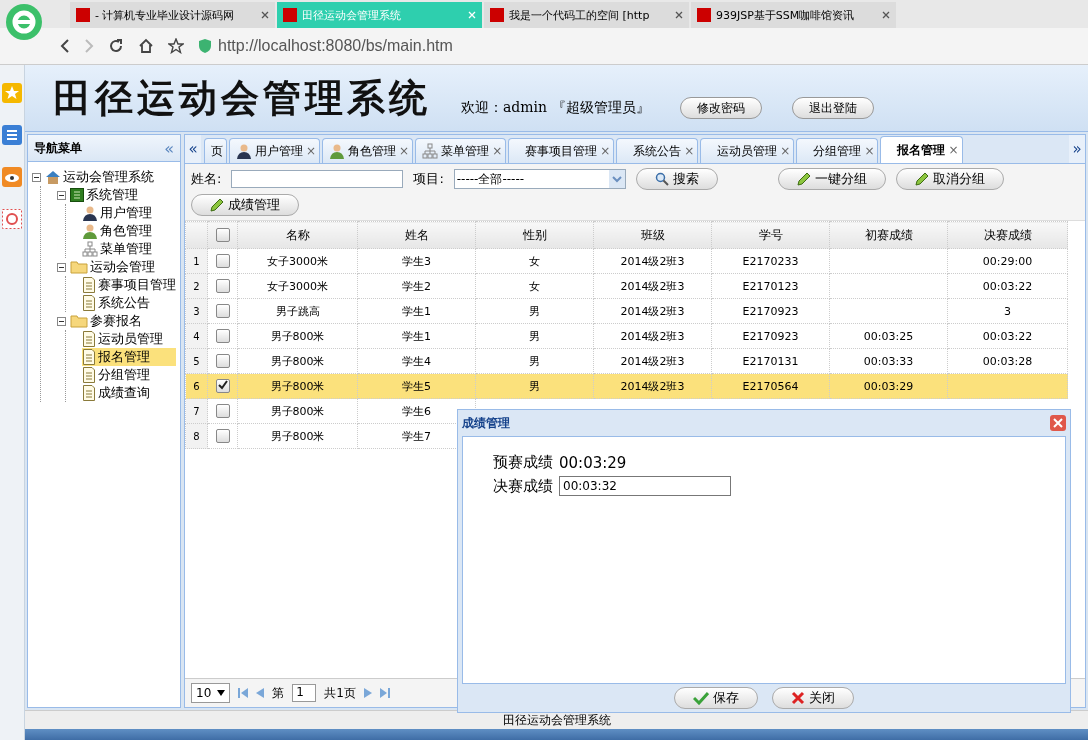 The width and height of the screenshot is (1088, 740). I want to click on tree-item: 成绩查询, so click(129, 393).